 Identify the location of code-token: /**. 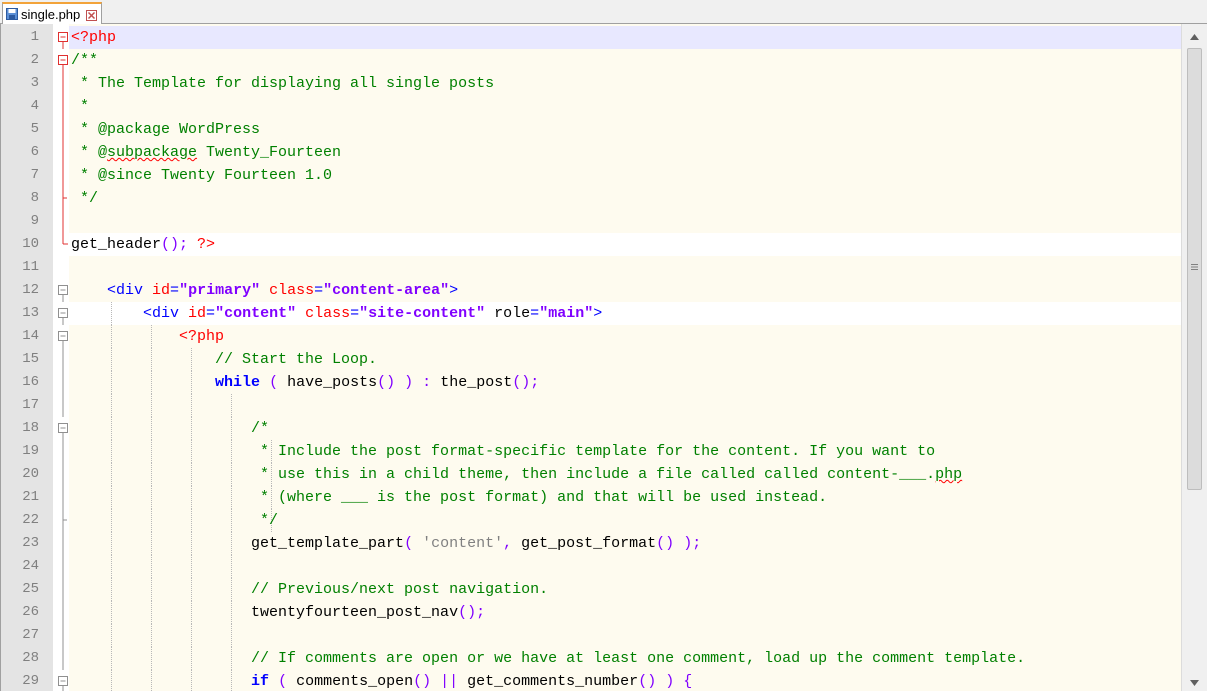
(85, 60).